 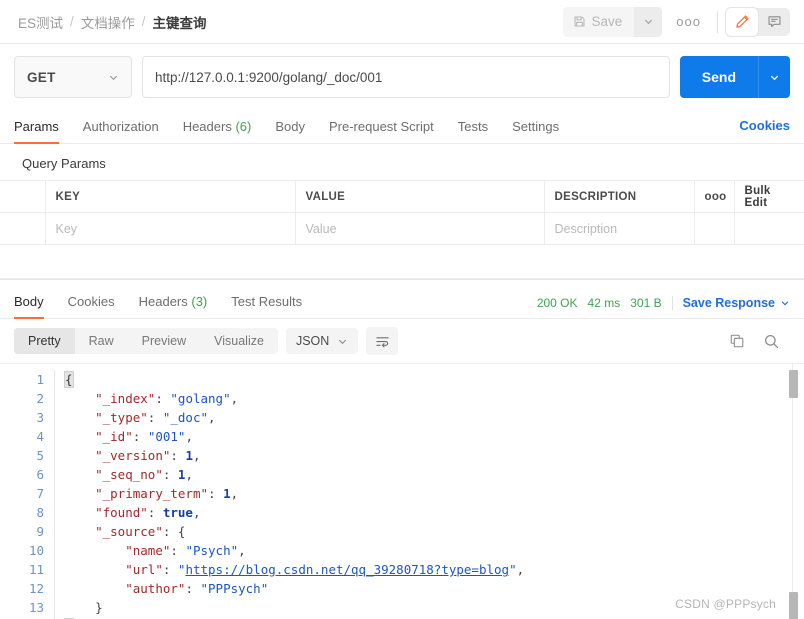 What do you see at coordinates (764, 126) in the screenshot?
I see `cookies-link: Cookies` at bounding box center [764, 126].